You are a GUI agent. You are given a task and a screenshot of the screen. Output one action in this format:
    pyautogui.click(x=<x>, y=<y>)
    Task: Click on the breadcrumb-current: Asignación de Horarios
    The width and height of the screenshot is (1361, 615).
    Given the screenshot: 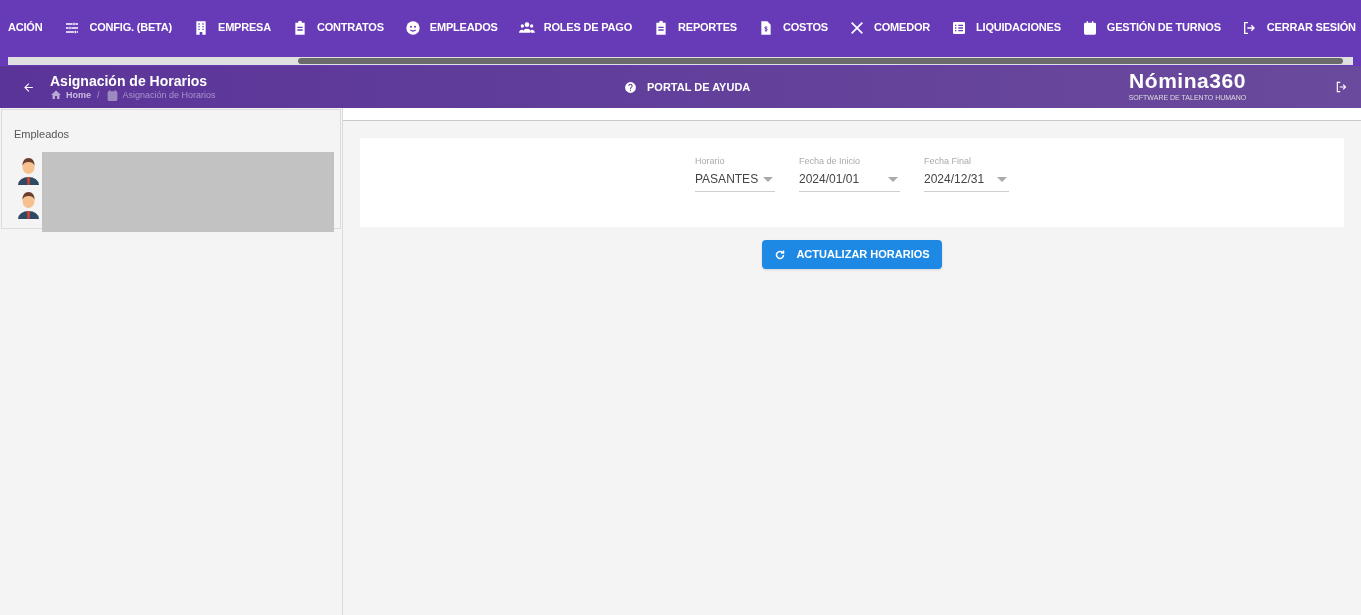 What is the action you would take?
    pyautogui.click(x=169, y=95)
    